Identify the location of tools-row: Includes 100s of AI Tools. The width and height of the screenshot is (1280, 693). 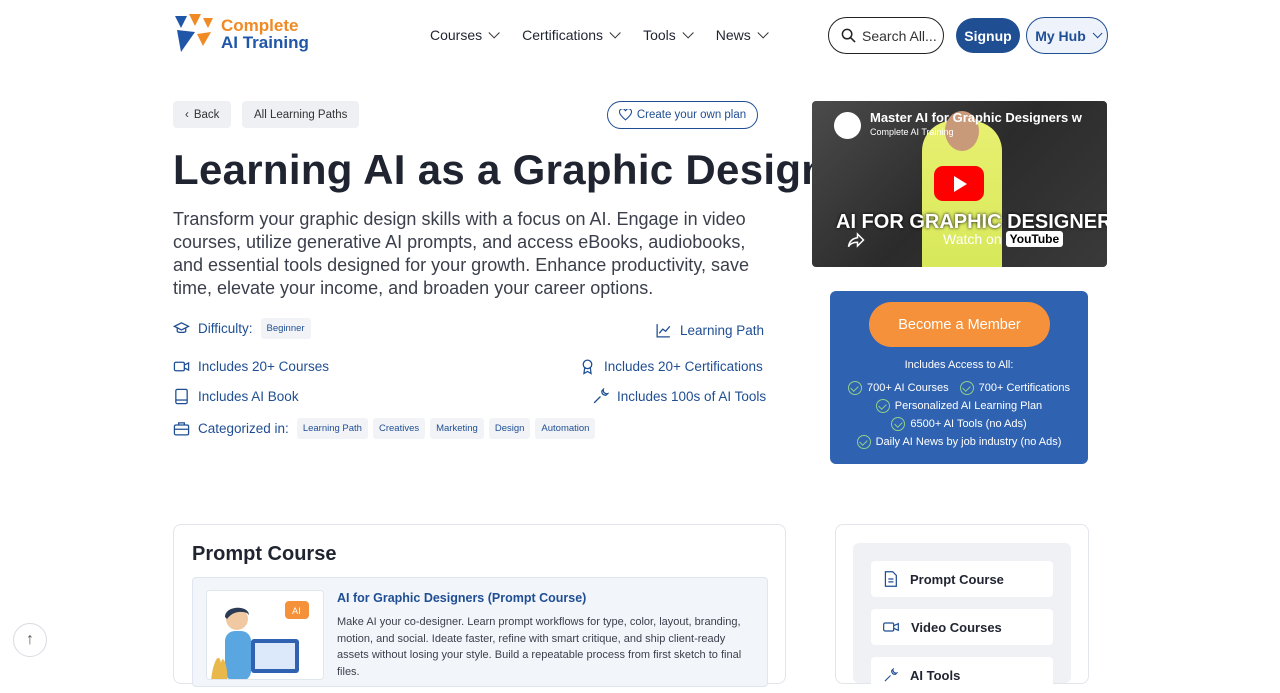
(679, 396).